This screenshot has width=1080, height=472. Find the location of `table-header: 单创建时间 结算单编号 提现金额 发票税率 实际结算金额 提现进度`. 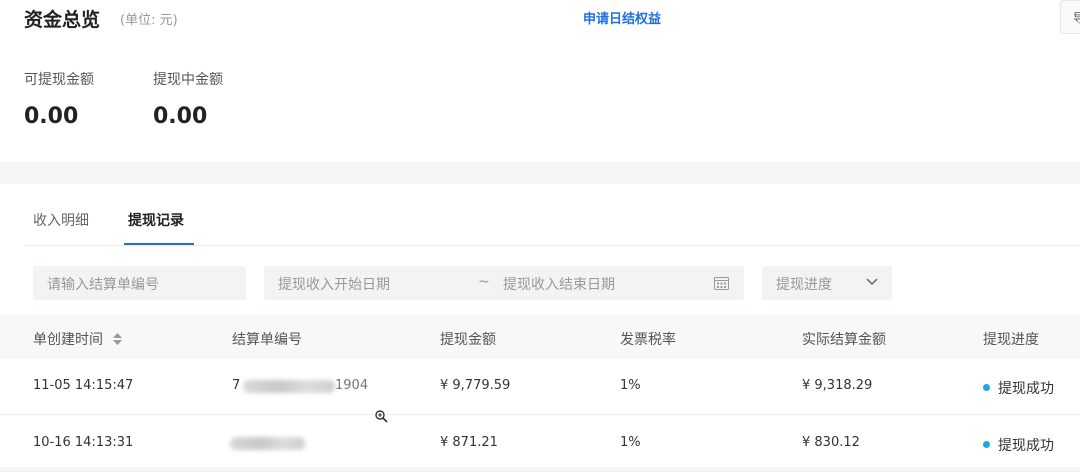

table-header: 单创建时间 结算单编号 提现金额 发票税率 实际结算金额 提现进度 is located at coordinates (540, 337).